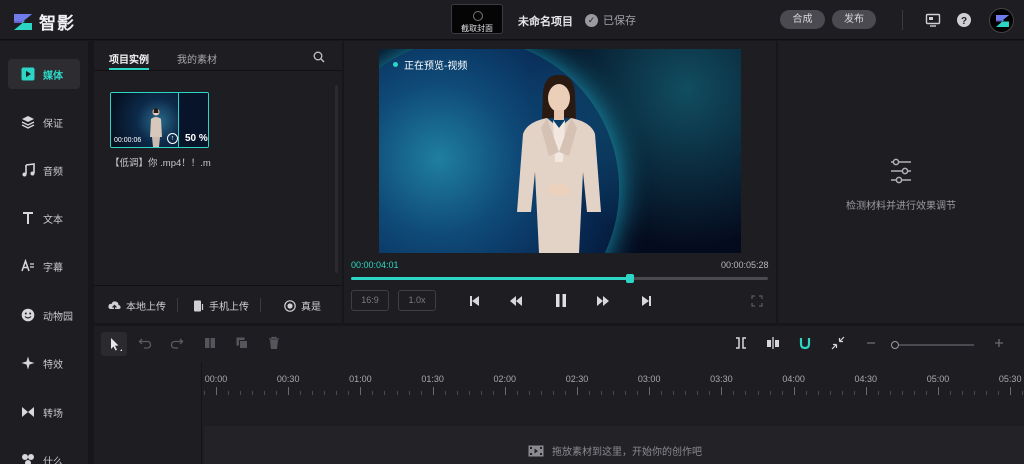 Image resolution: width=1024 pixels, height=464 pixels. Describe the element at coordinates (43, 21) in the screenshot. I see `app-logo: 智影` at that location.